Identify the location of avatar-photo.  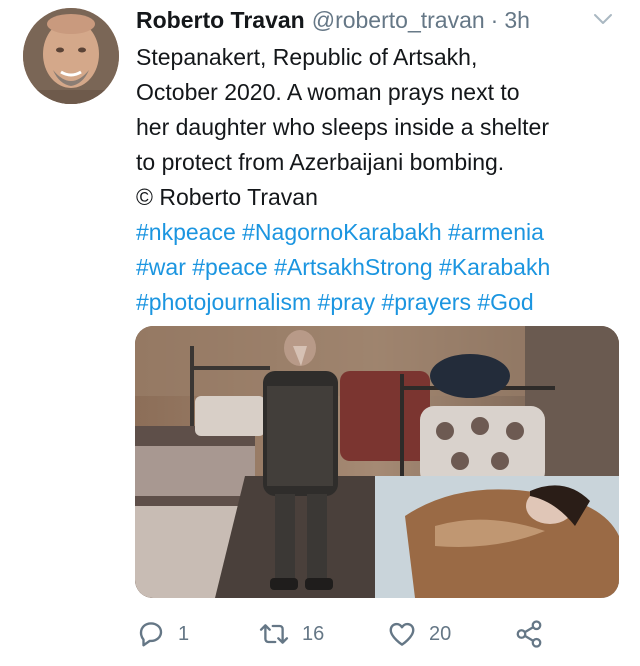
(71, 56).